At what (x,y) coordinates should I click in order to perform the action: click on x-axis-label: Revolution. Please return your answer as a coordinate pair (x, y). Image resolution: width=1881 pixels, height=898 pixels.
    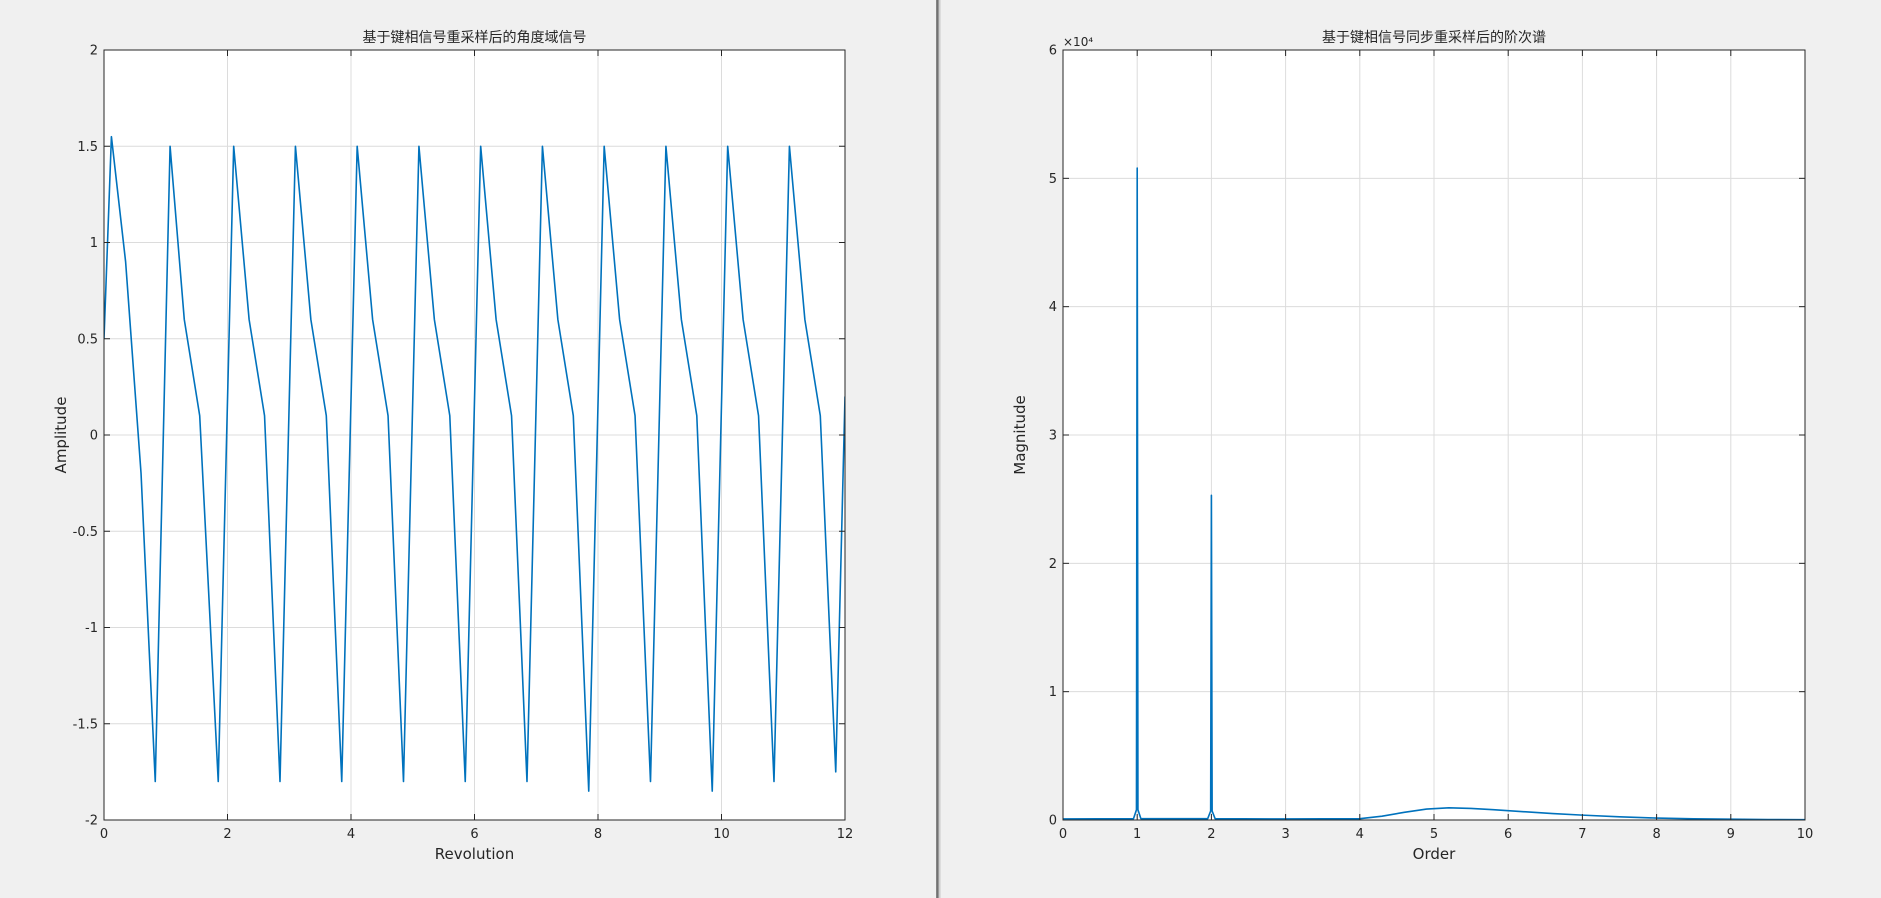
    Looking at the image, I should click on (474, 854).